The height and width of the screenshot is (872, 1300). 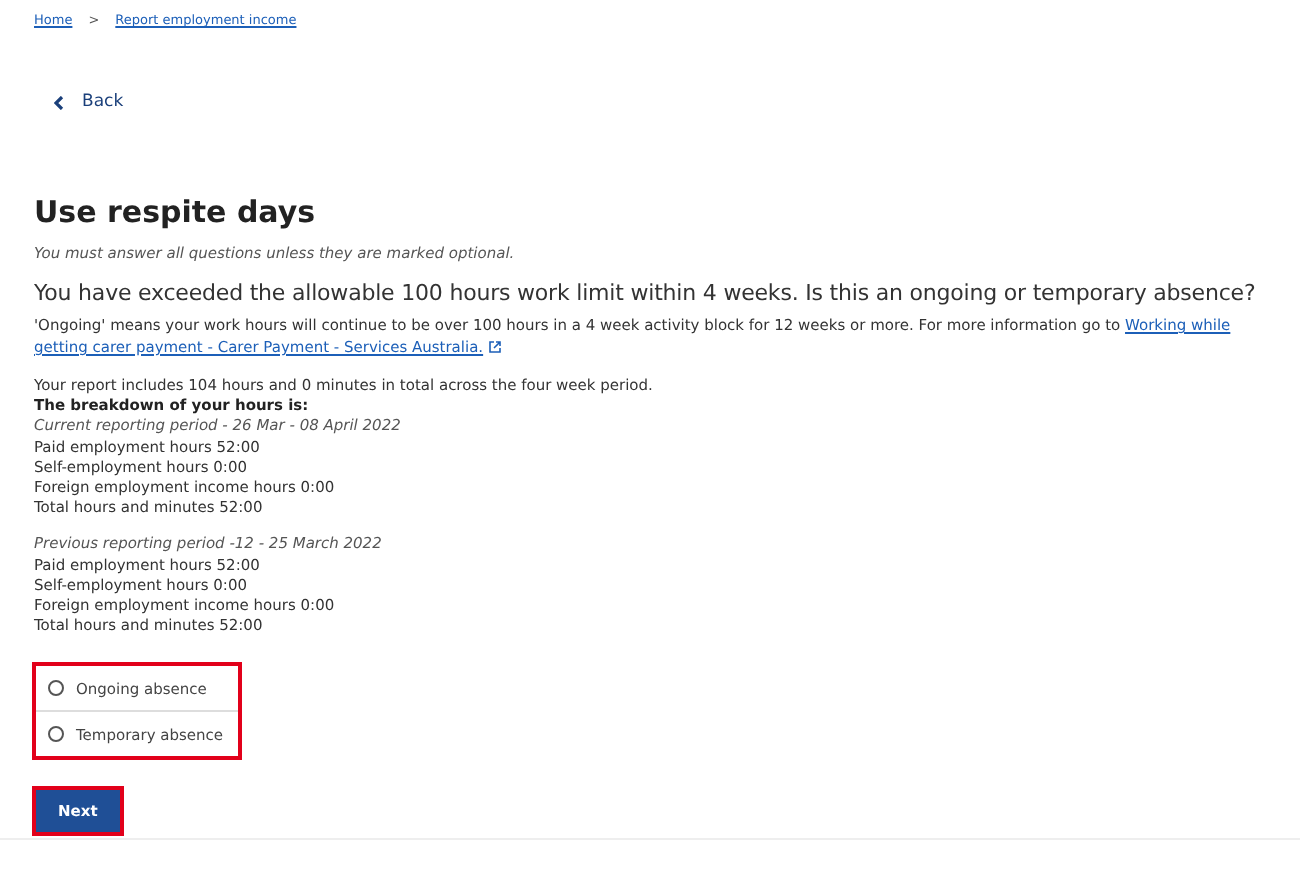 What do you see at coordinates (59, 102) in the screenshot?
I see `chevron-left-icon` at bounding box center [59, 102].